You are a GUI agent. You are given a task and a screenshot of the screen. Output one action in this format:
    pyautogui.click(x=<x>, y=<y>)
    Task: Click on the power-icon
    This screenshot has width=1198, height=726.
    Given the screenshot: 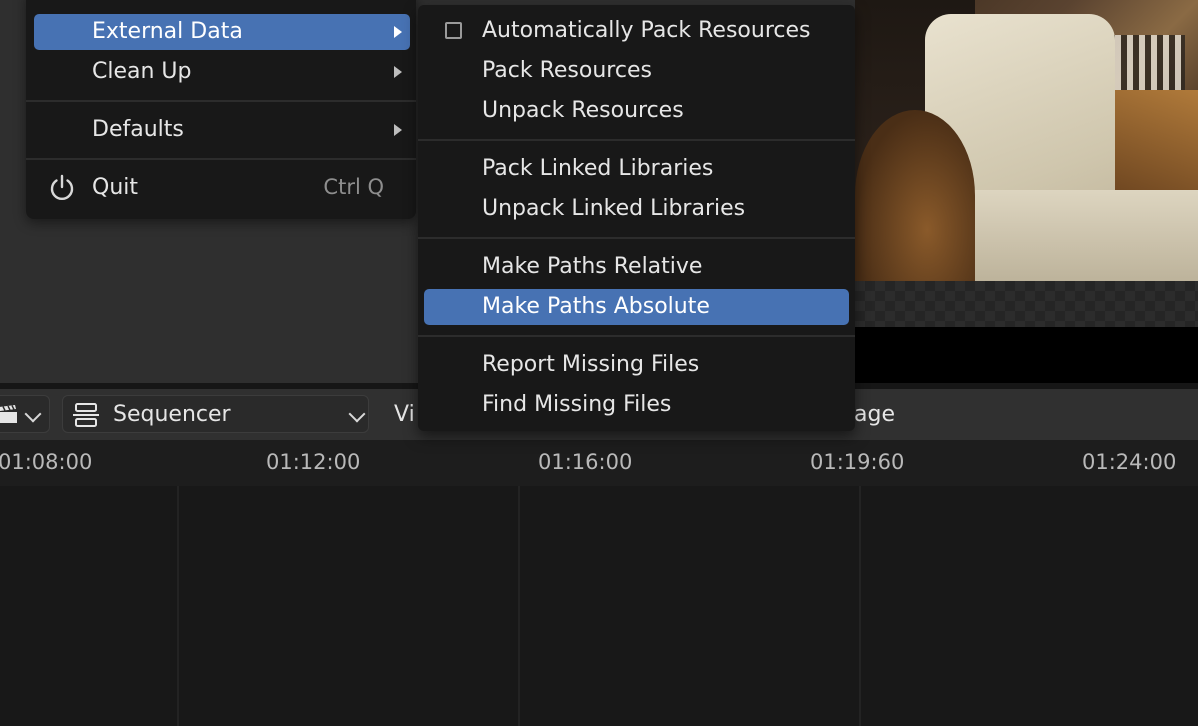 What is the action you would take?
    pyautogui.click(x=62, y=187)
    